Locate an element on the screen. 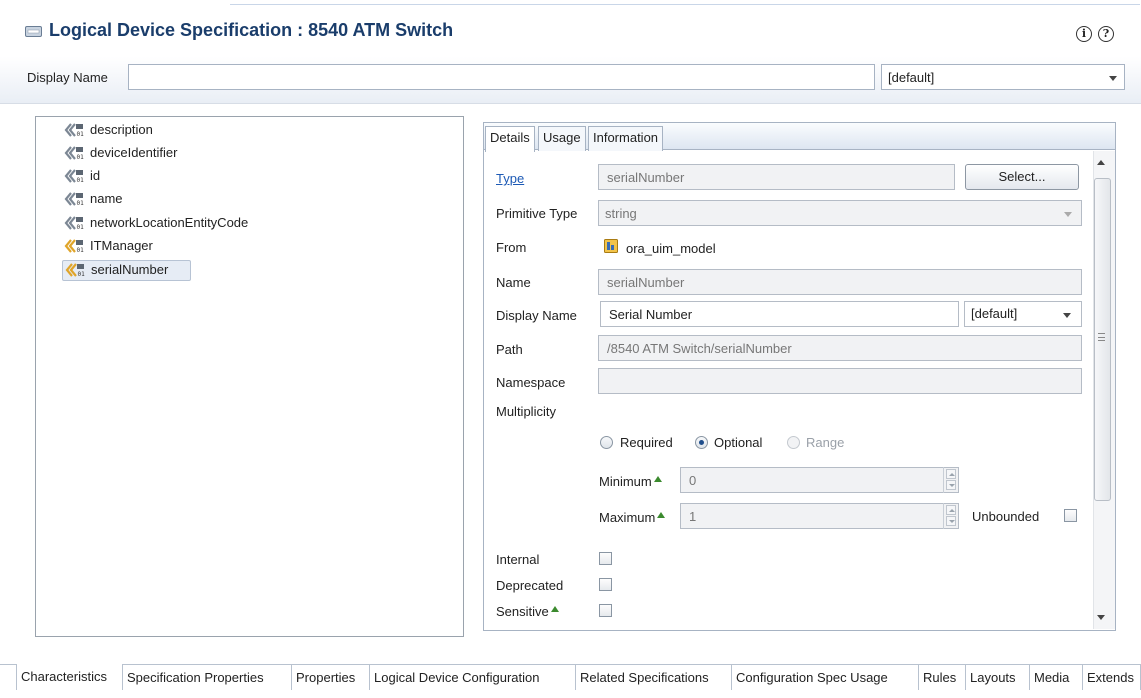  bottom-tab-properties: Properties is located at coordinates (331, 677).